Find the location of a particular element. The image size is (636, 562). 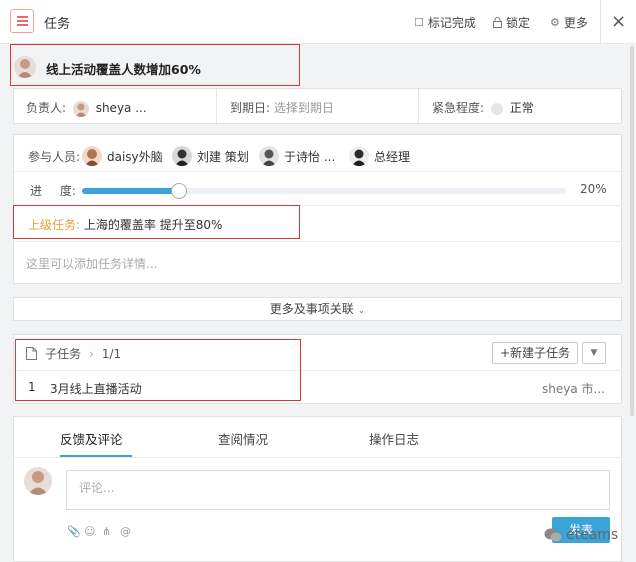

highlight-box-title is located at coordinates (155, 65).